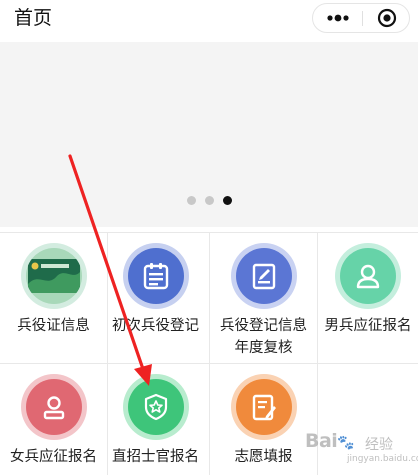 The height and width of the screenshot is (475, 418). I want to click on id-card-icon, so click(53, 276).